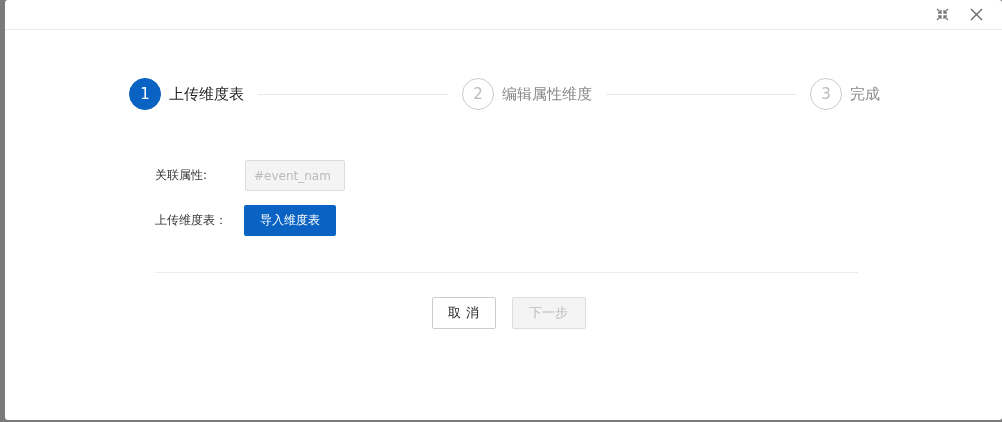 The width and height of the screenshot is (1002, 422). I want to click on step-label: 上传维度表, so click(206, 94).